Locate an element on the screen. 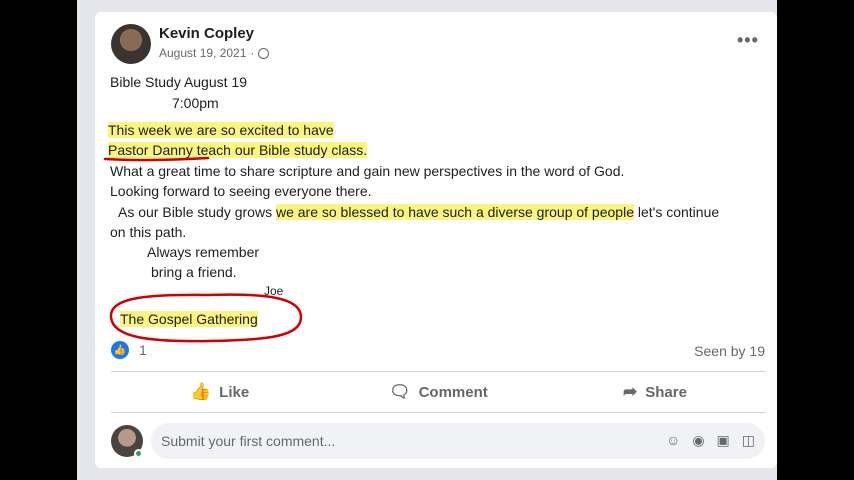  thumbs-up-icon: 👍 is located at coordinates (201, 391).